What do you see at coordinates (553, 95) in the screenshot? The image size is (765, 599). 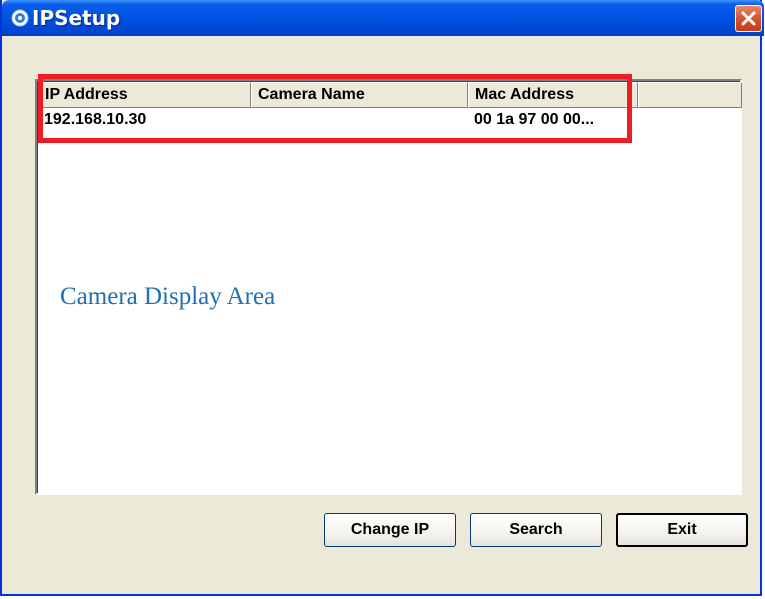 I see `column-header-mac-address: Mac Address` at bounding box center [553, 95].